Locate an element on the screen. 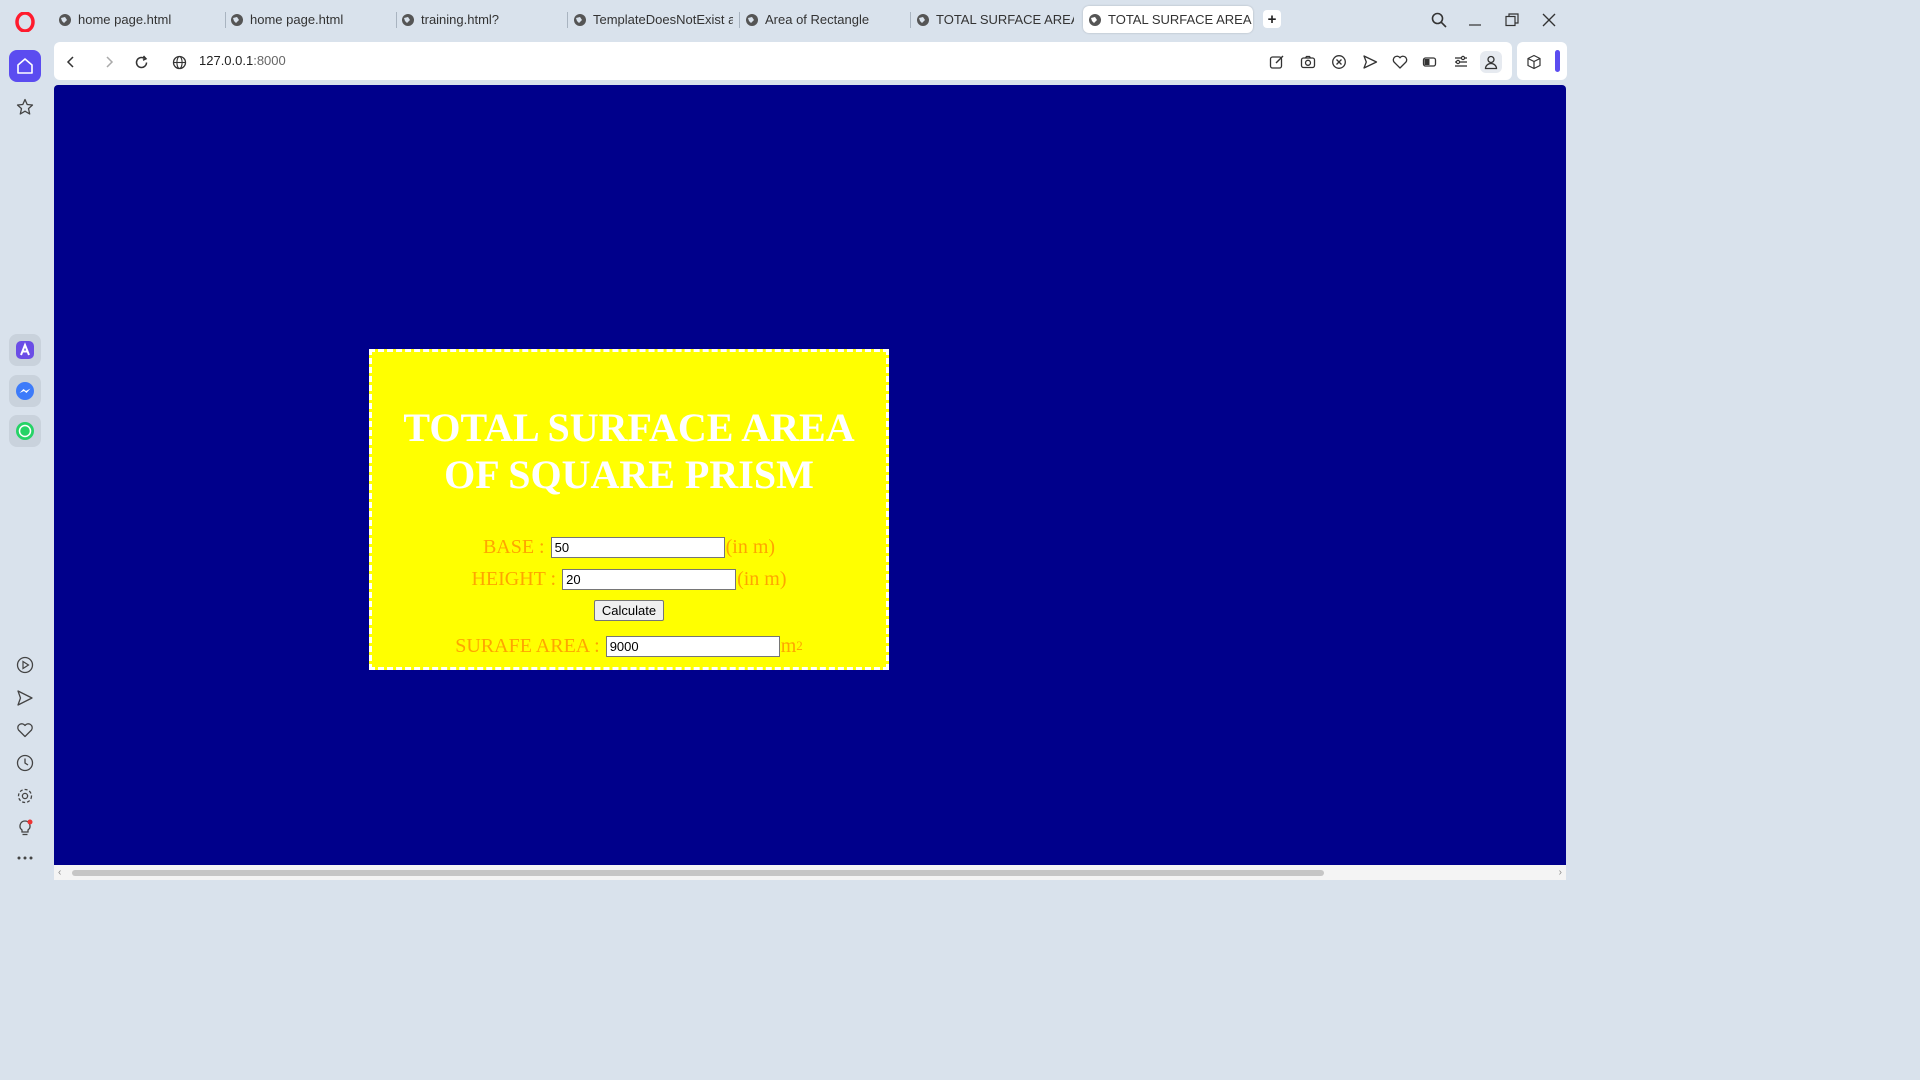 The width and height of the screenshot is (1920, 1080). base-label: BASE : is located at coordinates (513, 546).